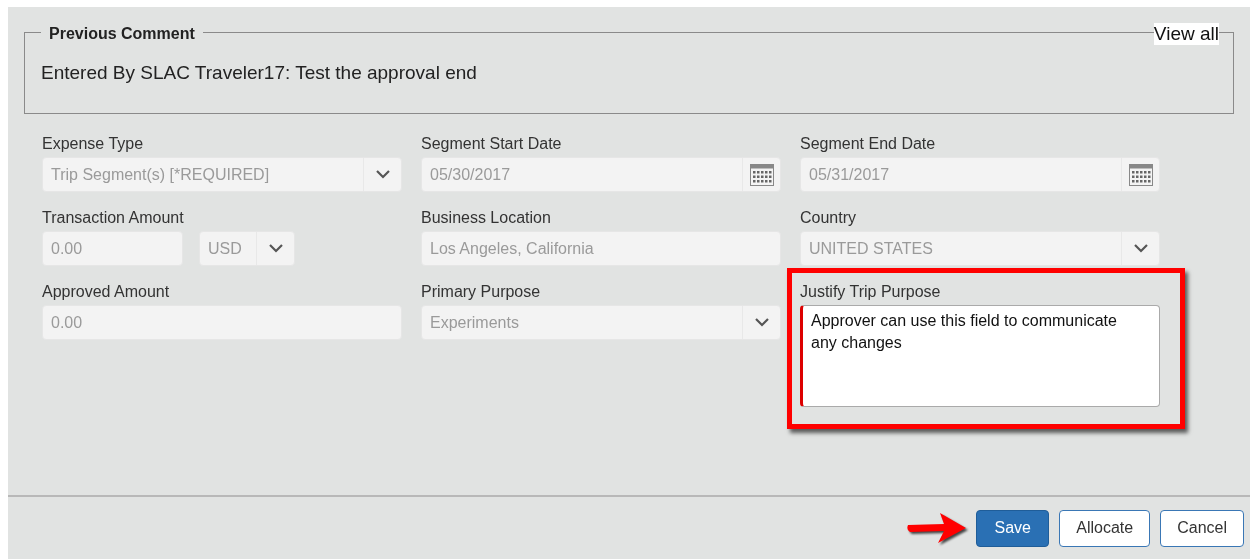 The height and width of the screenshot is (559, 1250). Describe the element at coordinates (980, 356) in the screenshot. I see `text-area: Approver can use this field to communicate any changes` at that location.